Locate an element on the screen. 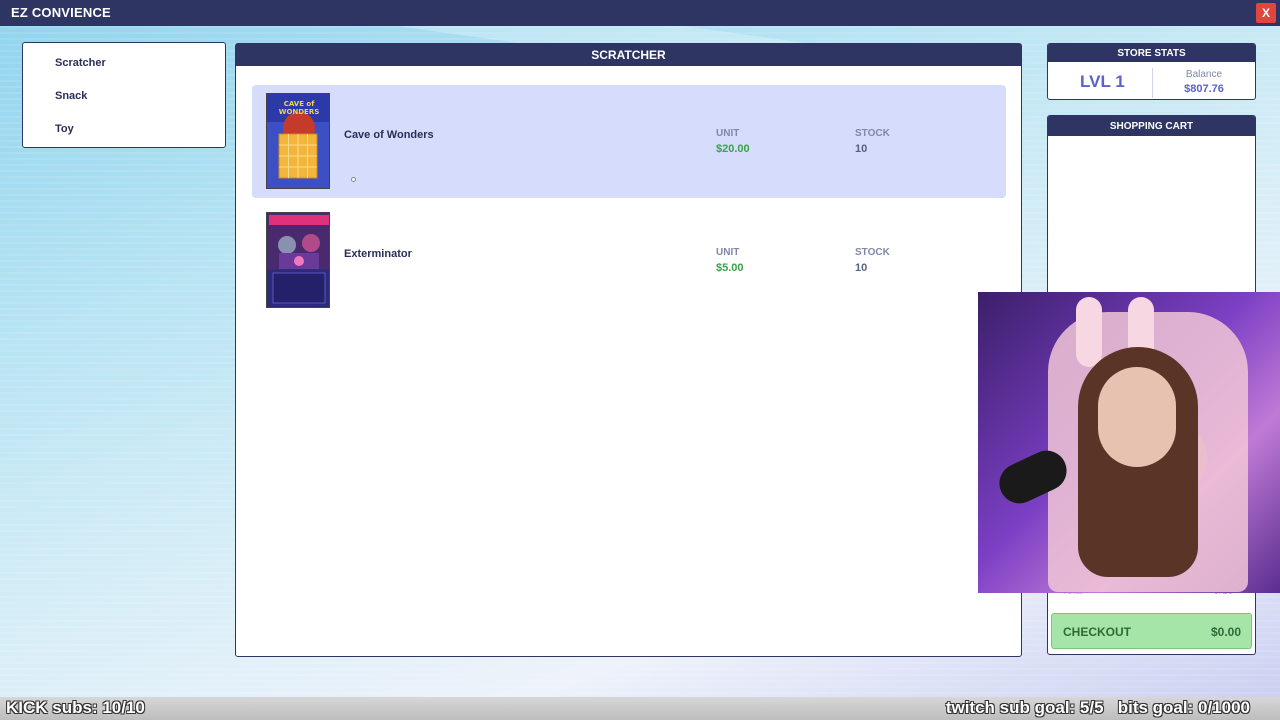  kick-subs-goal: KICK subs: 10/10 is located at coordinates (75, 707).